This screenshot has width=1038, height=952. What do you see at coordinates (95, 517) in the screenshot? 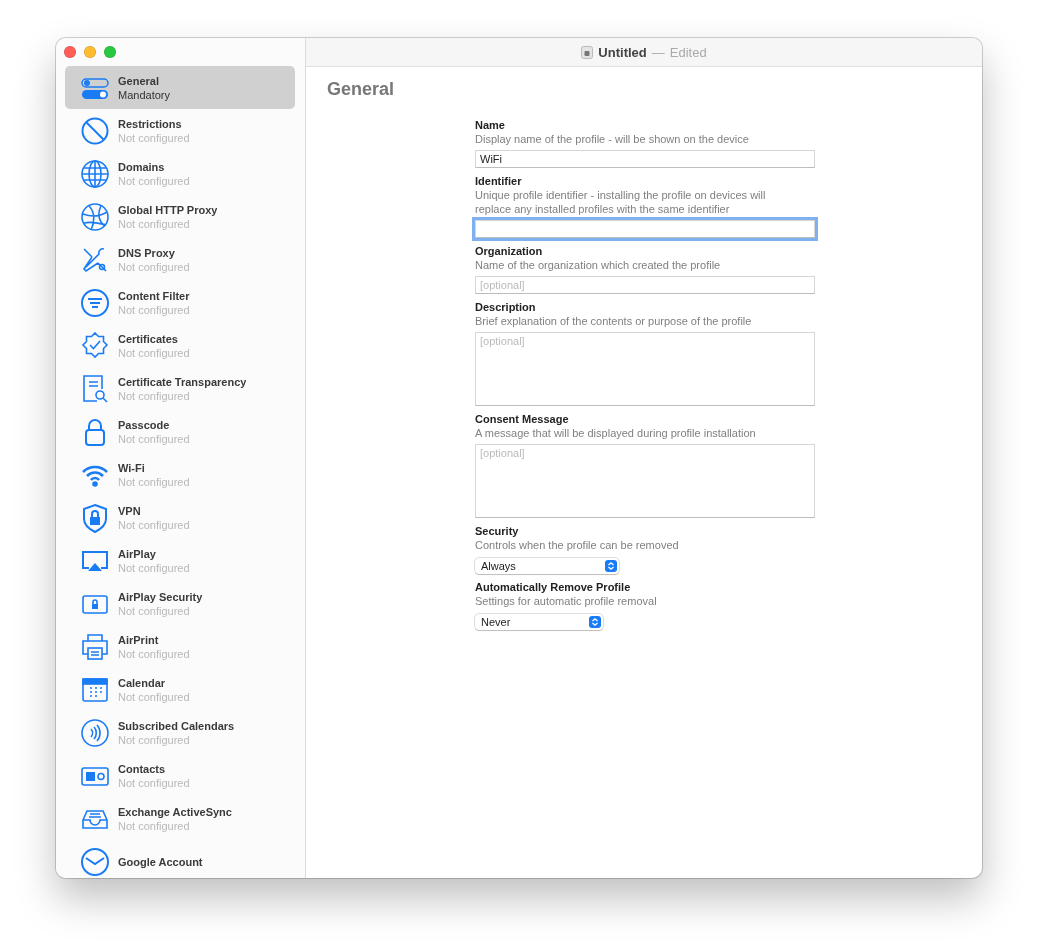
I see `shield-lock-icon` at bounding box center [95, 517].